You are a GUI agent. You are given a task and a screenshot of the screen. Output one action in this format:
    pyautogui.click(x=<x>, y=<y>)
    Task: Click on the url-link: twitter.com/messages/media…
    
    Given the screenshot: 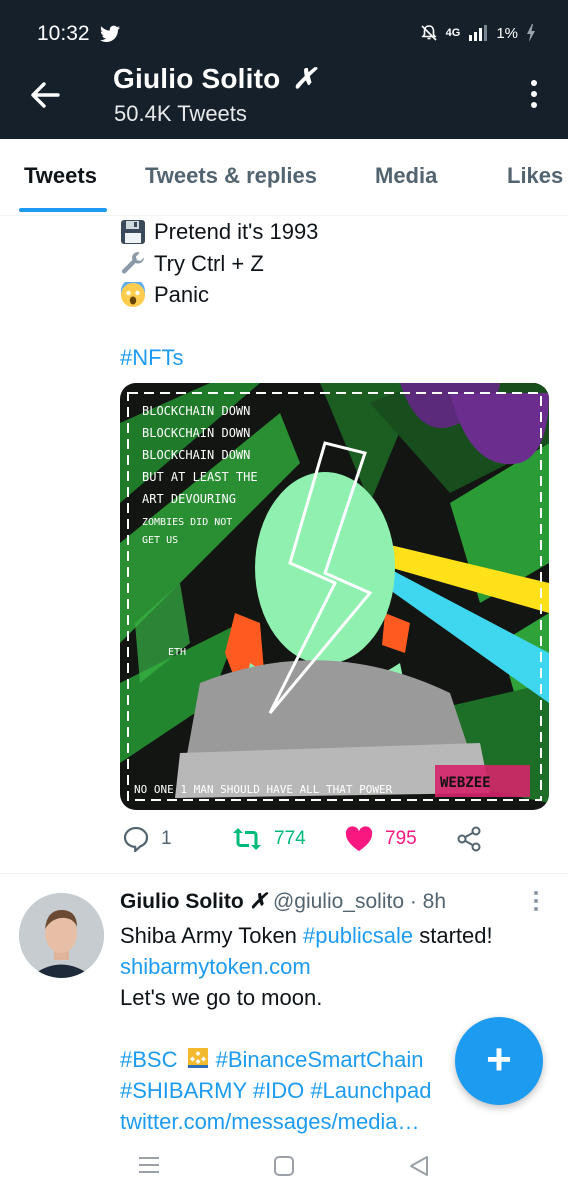 What is the action you would take?
    pyautogui.click(x=270, y=1121)
    